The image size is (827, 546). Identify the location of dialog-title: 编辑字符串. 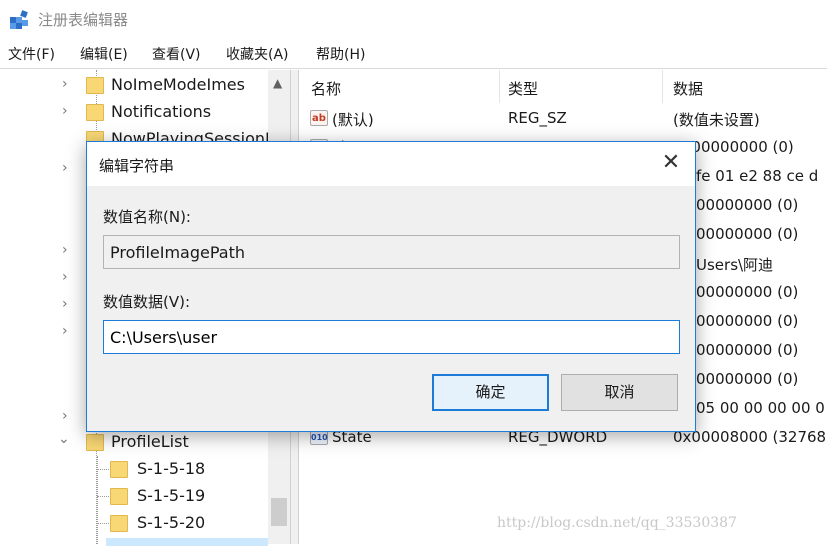
(137, 166).